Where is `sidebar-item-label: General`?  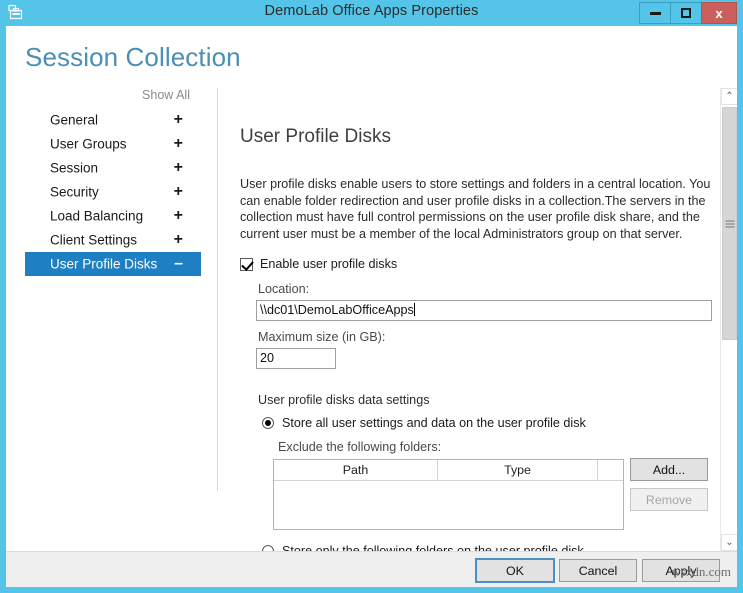 sidebar-item-label: General is located at coordinates (74, 120).